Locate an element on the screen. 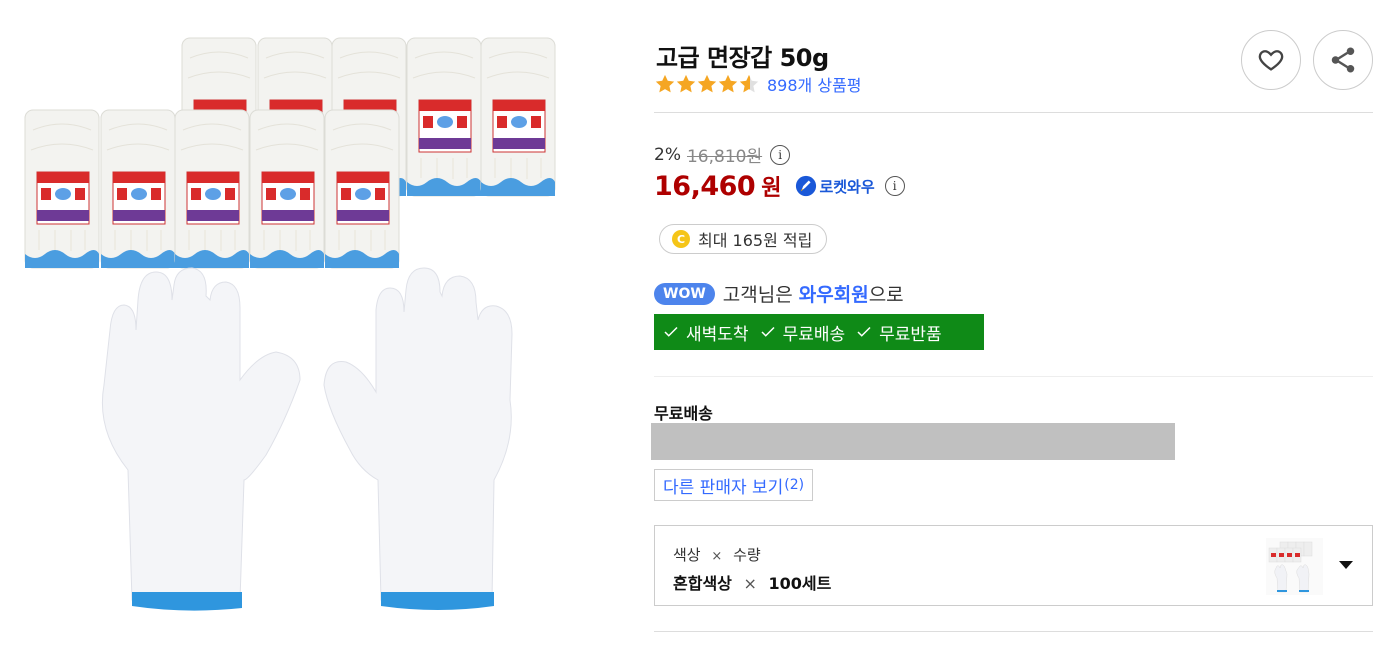 The image size is (1393, 649). option-select-dropdown: 색상 × 수량 혼합색상 × 100세트 is located at coordinates (1013, 565).